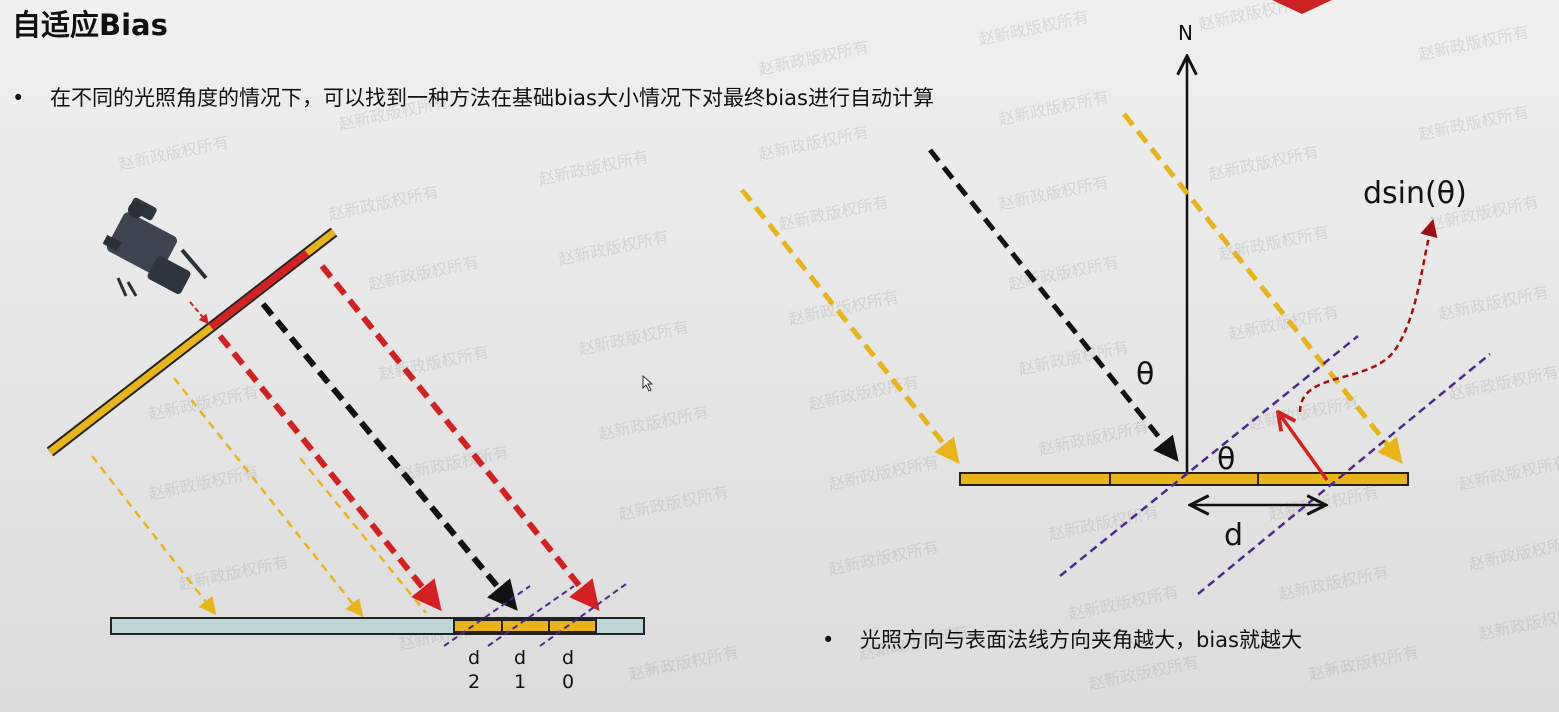 The width and height of the screenshot is (1559, 712). Describe the element at coordinates (1415, 193) in the screenshot. I see `offset-label: dsin(θ)` at that location.